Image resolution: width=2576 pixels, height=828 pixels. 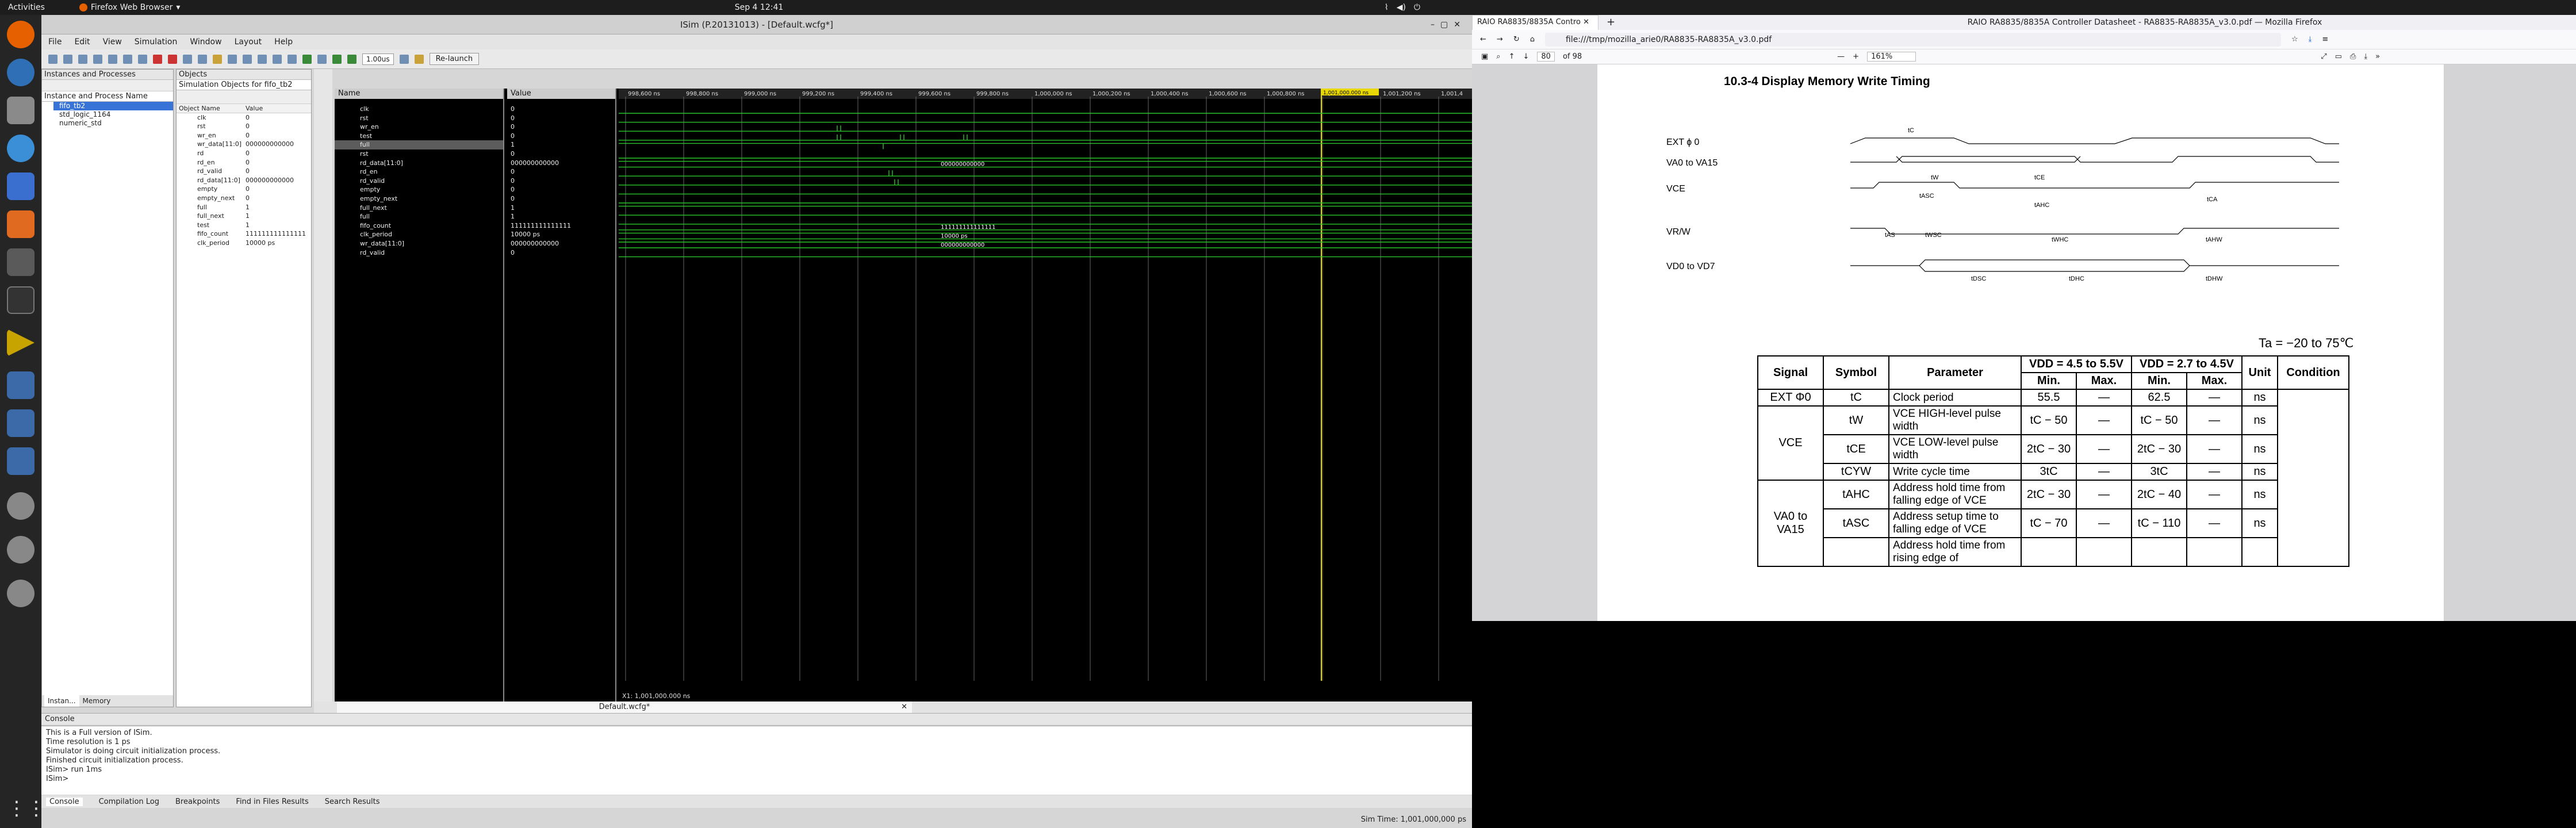 I want to click on restart-icon, so click(x=322, y=59).